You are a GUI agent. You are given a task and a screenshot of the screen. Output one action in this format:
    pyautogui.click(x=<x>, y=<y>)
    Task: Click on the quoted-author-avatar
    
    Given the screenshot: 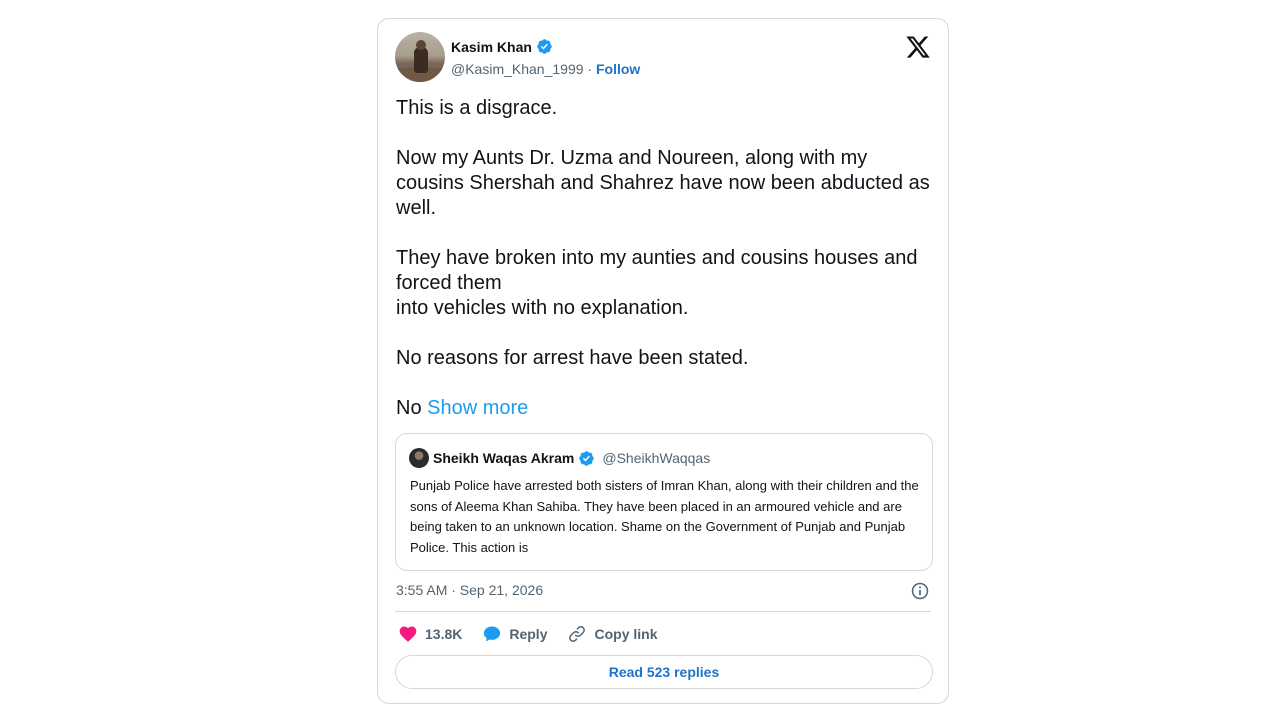 What is the action you would take?
    pyautogui.click(x=419, y=458)
    